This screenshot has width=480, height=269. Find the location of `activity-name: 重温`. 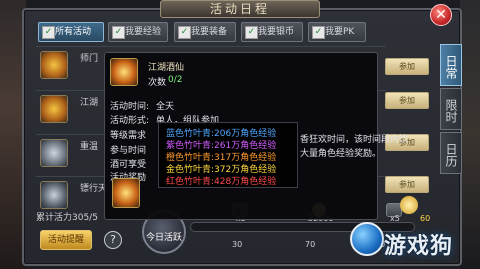

activity-name: 重温 is located at coordinates (89, 147).